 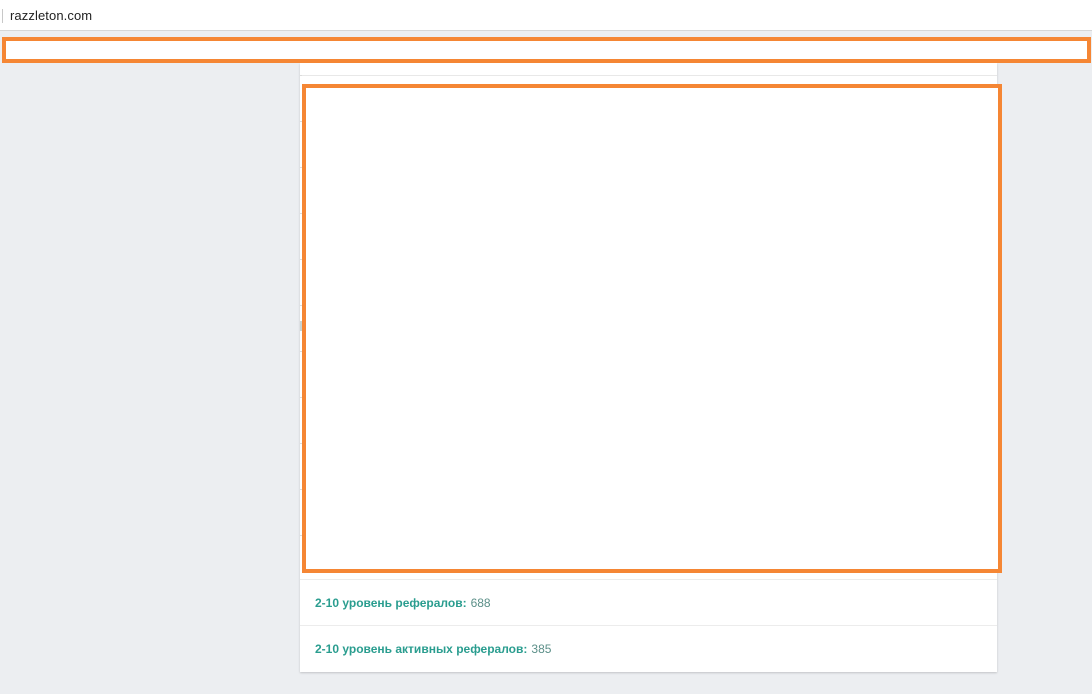 I want to click on browser-address-bar: razzleton.com, so click(x=546, y=15).